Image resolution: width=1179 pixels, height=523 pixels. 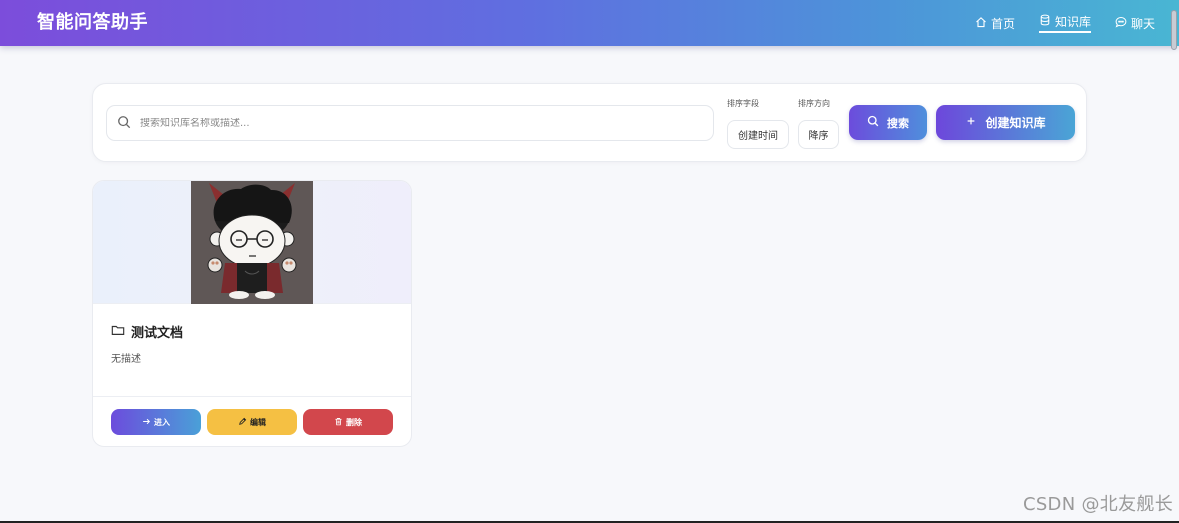 I want to click on app-title: 智能问答助手, so click(x=92, y=22).